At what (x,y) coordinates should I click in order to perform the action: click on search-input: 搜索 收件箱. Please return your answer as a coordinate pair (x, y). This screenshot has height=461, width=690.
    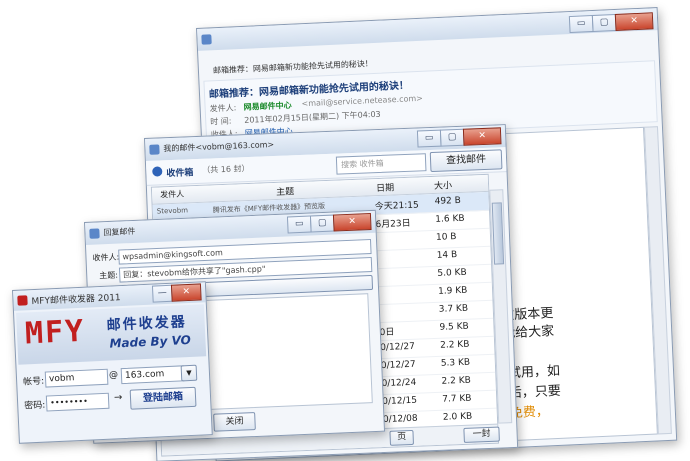
    Looking at the image, I should click on (381, 164).